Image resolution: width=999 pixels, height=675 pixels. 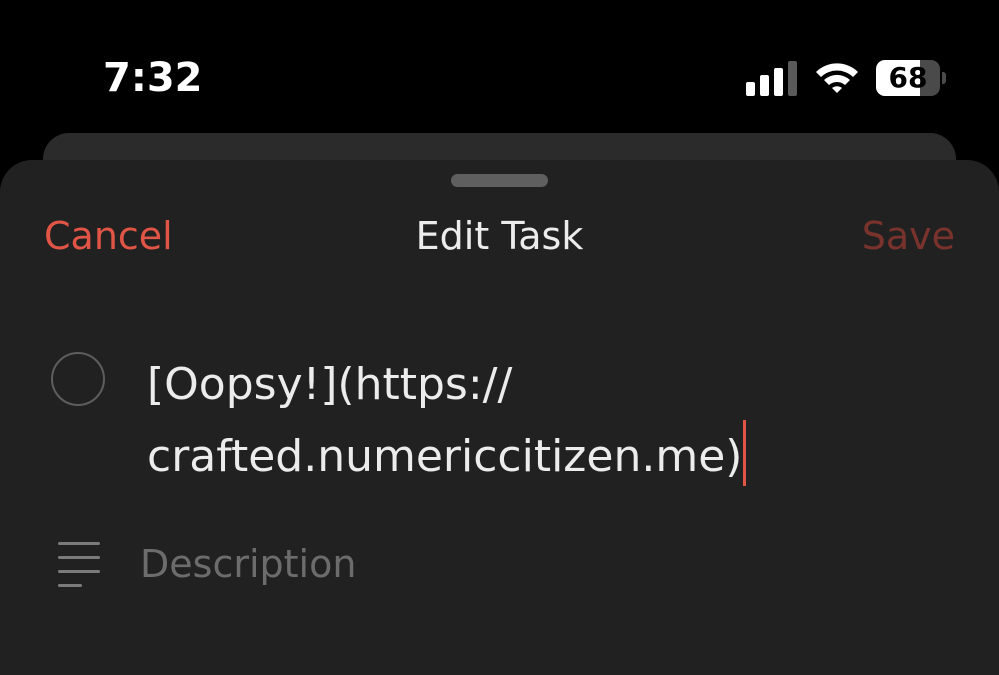 I want to click on wifi-icon, so click(x=837, y=78).